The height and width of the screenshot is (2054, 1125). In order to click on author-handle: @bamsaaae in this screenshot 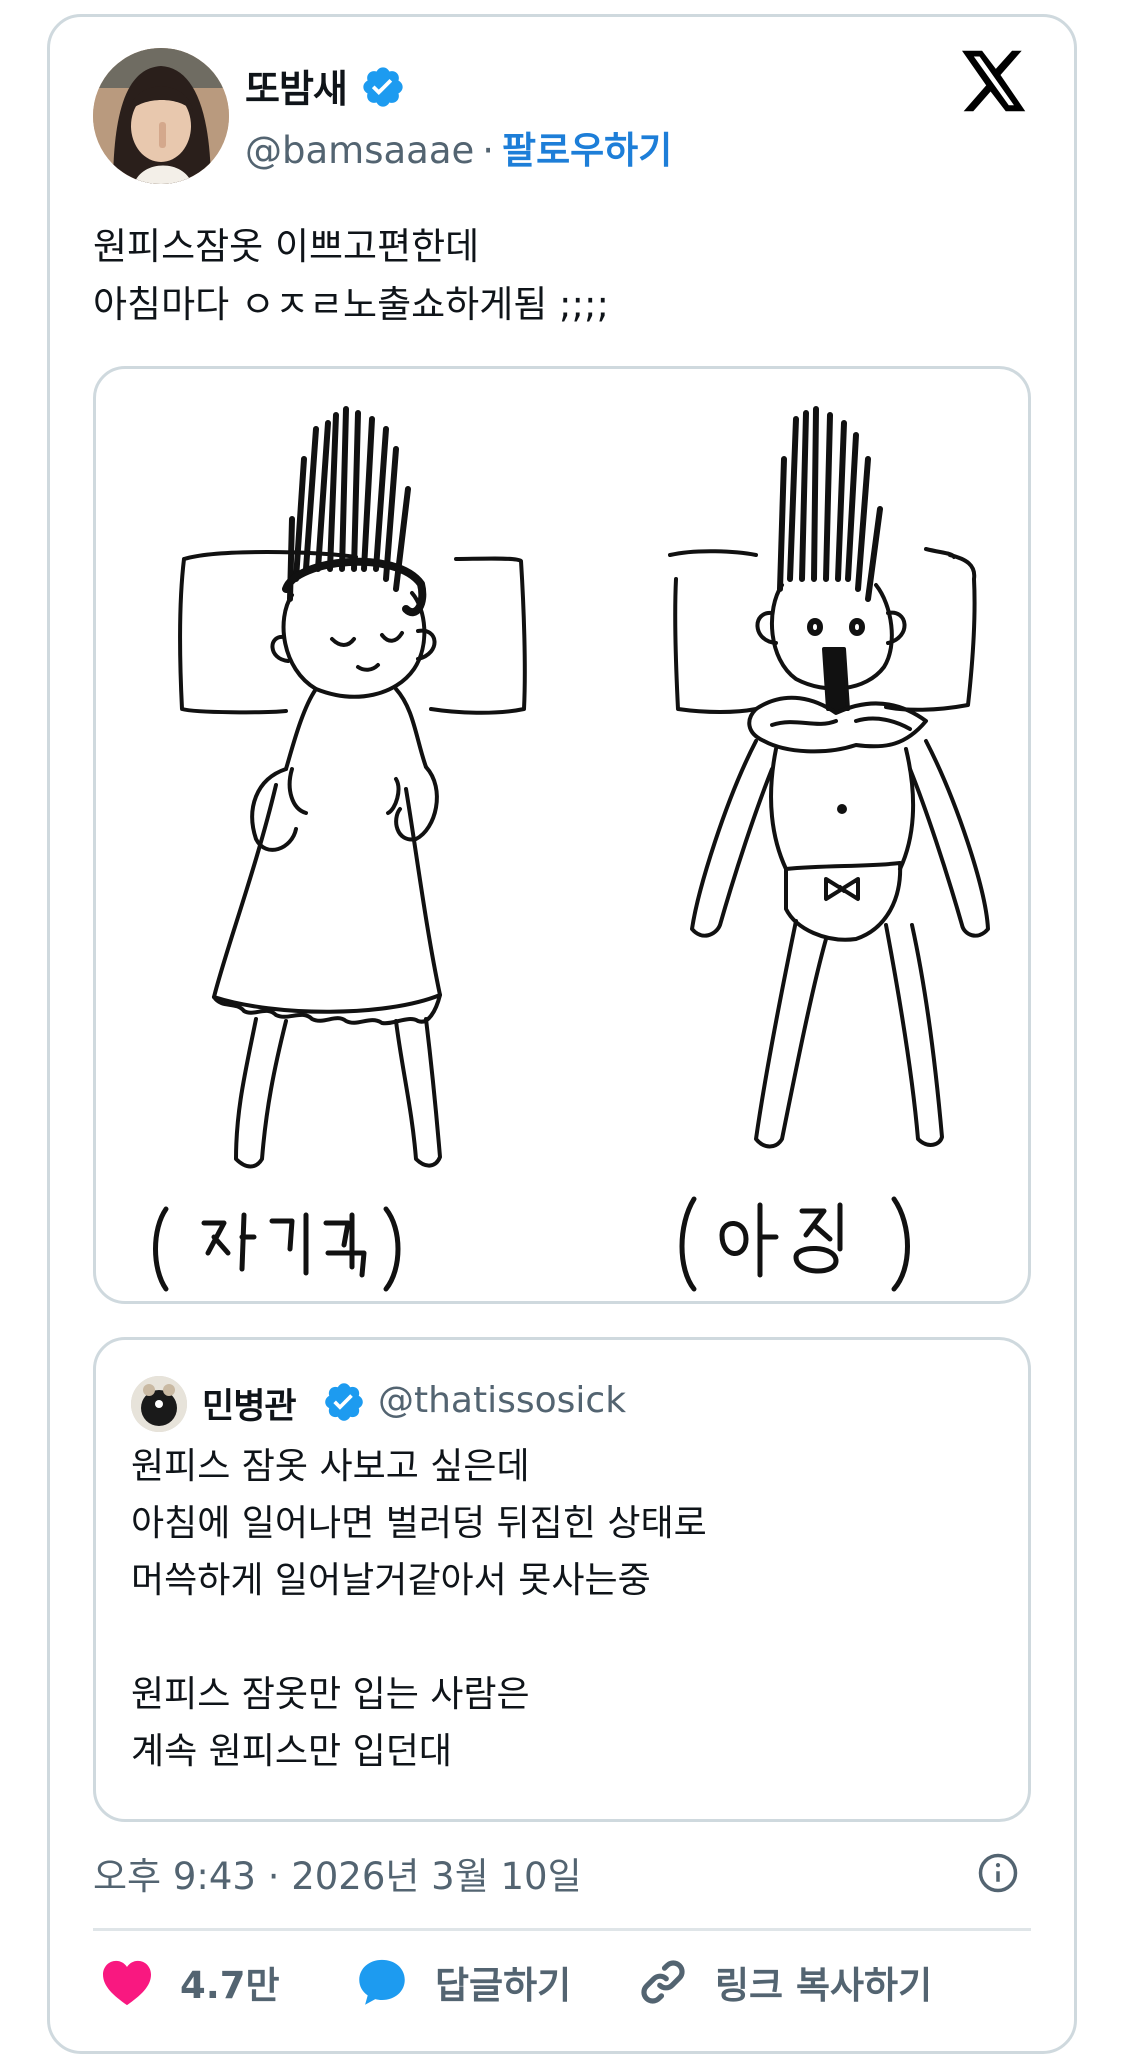, I will do `click(359, 150)`.